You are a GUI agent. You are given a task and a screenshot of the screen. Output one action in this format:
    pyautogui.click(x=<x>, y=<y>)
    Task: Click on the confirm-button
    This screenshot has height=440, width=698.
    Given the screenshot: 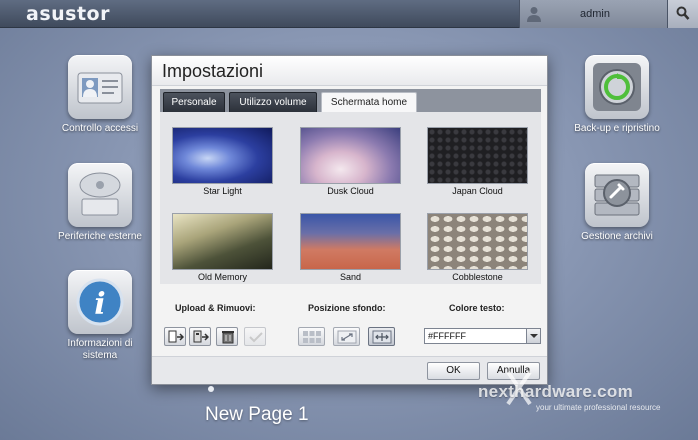 What is the action you would take?
    pyautogui.click(x=255, y=336)
    